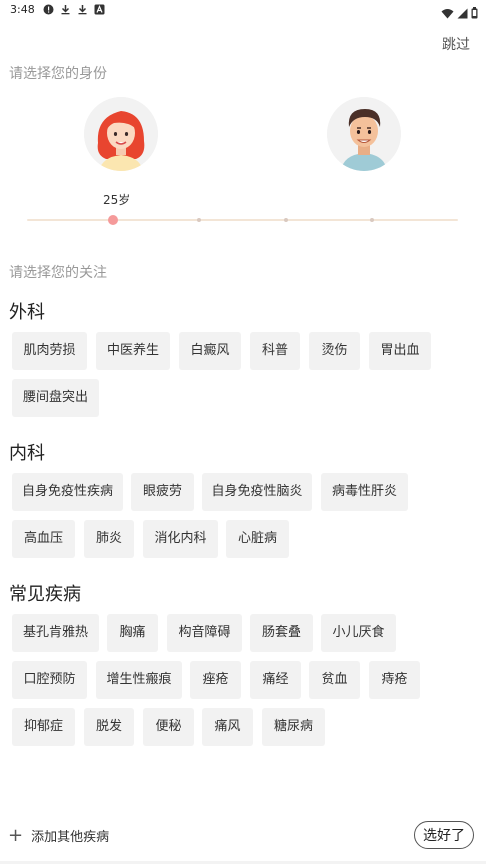 This screenshot has height=864, width=486. Describe the element at coordinates (215, 680) in the screenshot. I see `tag-item: 痤疮` at that location.